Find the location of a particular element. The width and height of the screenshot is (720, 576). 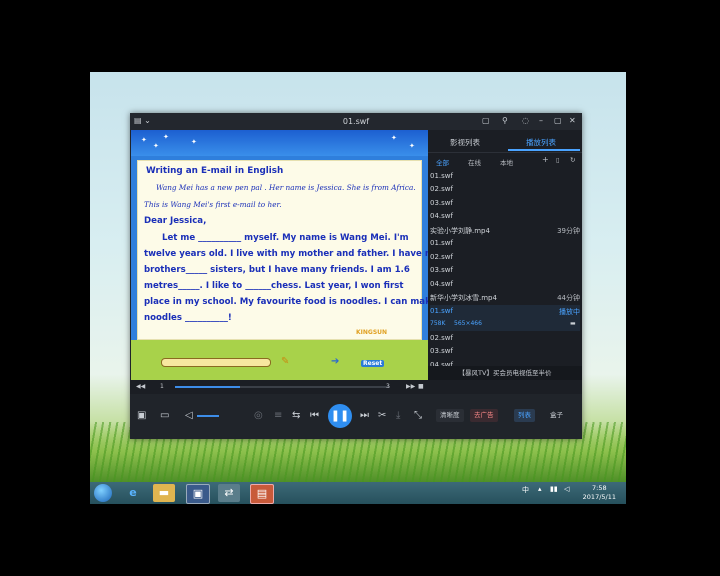

kingsun-logo: KINGSUN is located at coordinates (372, 332).